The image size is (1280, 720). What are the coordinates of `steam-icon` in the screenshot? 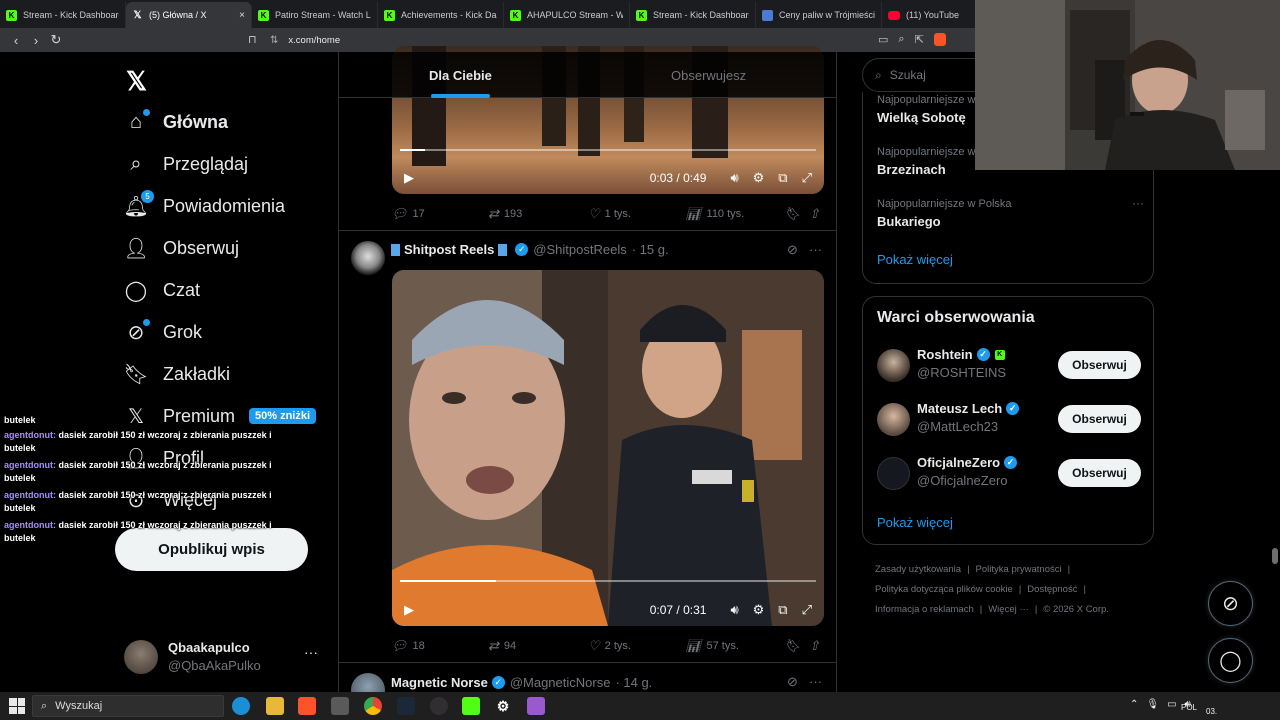 It's located at (406, 706).